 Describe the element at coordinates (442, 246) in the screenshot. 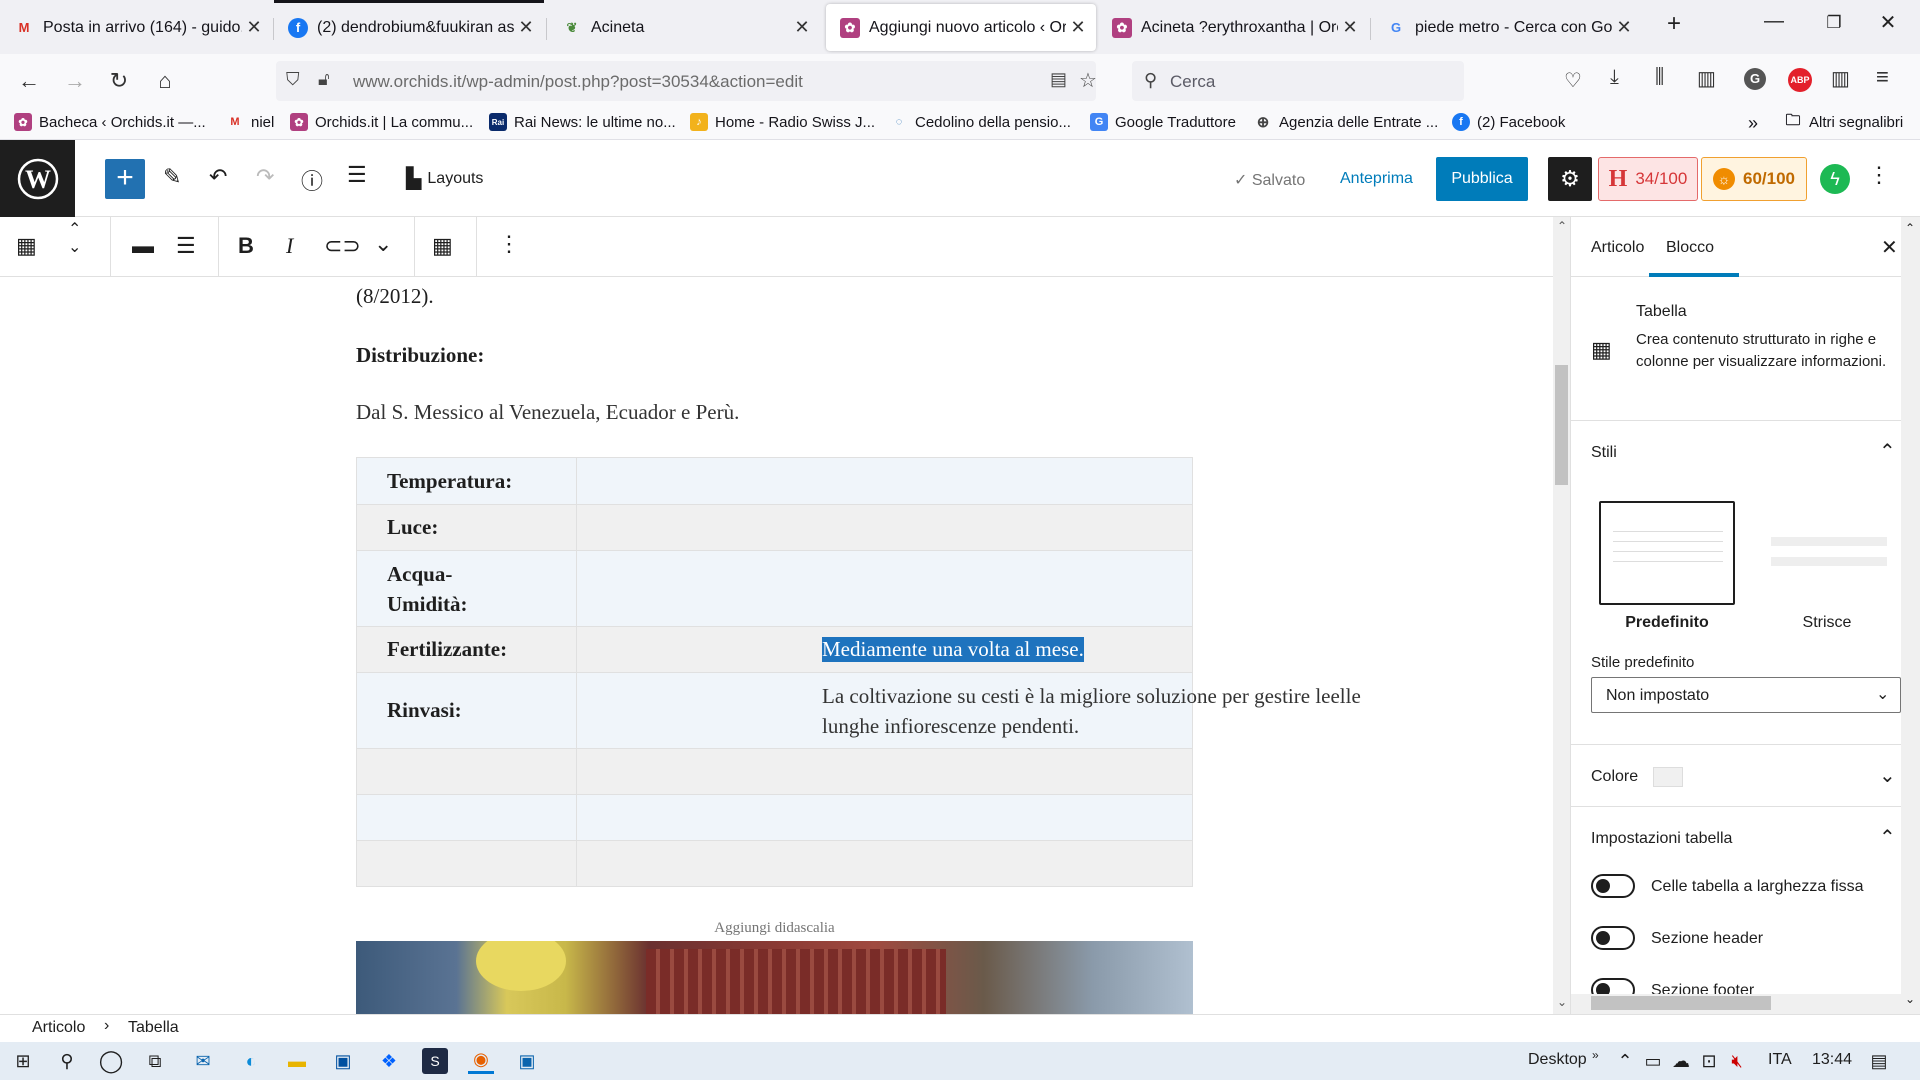

I see `edit-table-icon: ▦` at that location.